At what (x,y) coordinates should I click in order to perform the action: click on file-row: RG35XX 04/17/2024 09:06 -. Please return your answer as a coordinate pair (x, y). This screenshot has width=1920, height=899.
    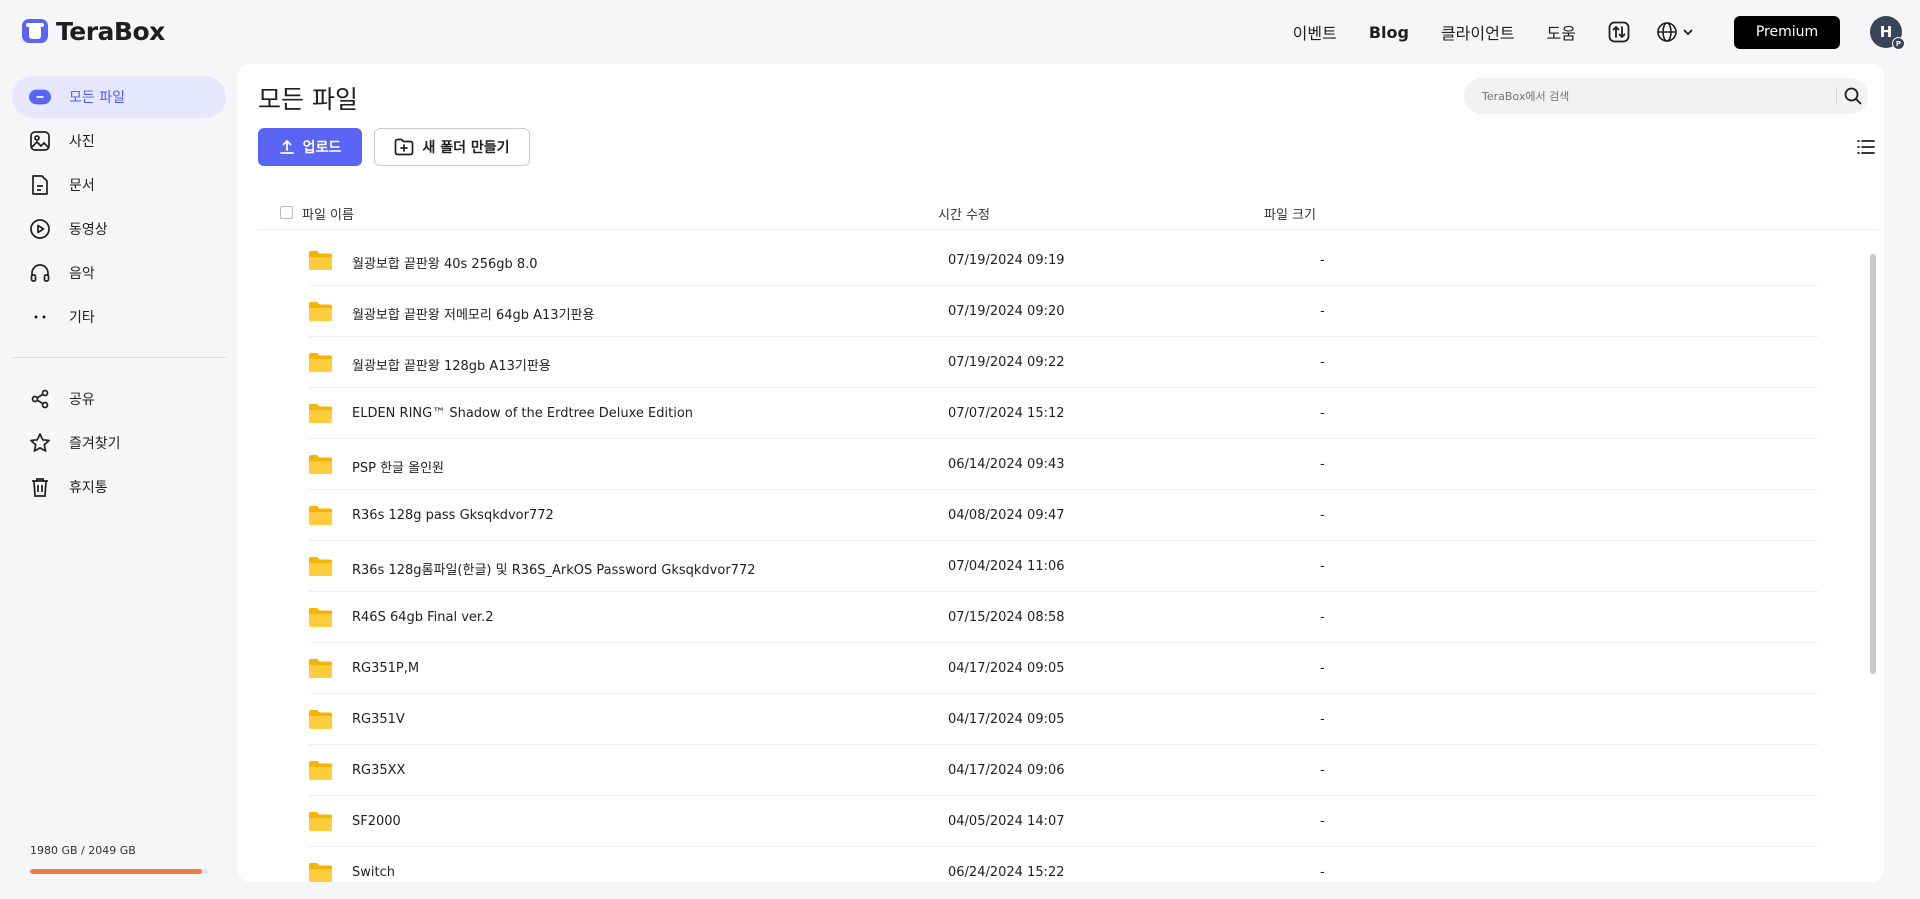
    Looking at the image, I should click on (1063, 770).